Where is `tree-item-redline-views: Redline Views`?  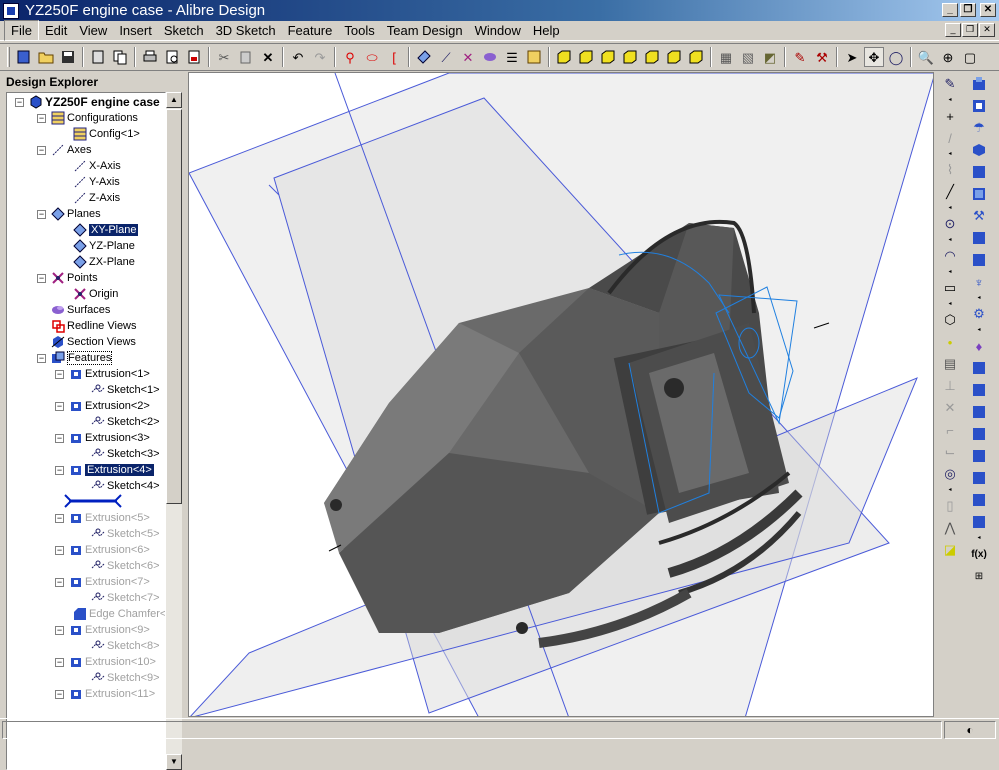
tree-item-redline-views: Redline Views is located at coordinates (94, 326).